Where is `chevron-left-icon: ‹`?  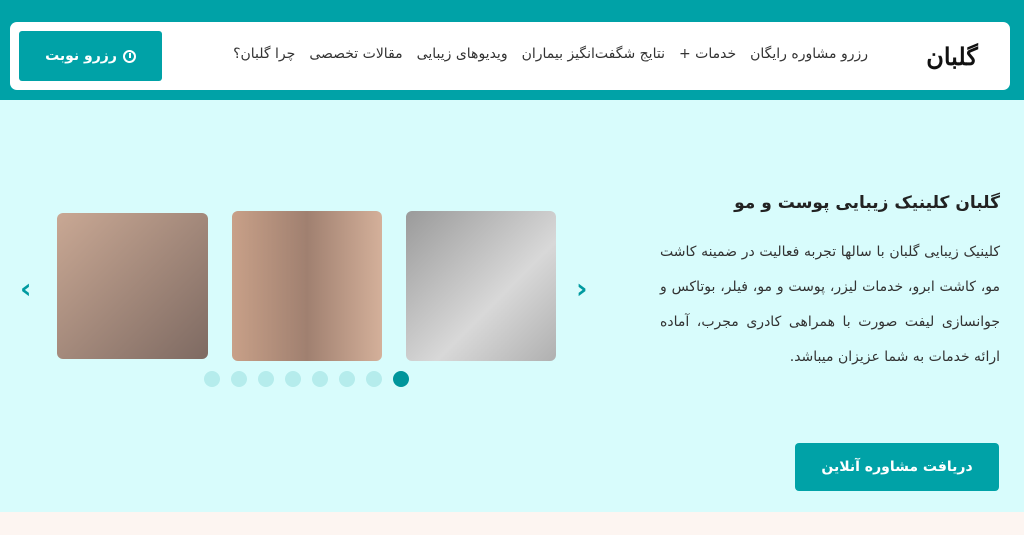
chevron-left-icon: ‹ is located at coordinates (26, 288).